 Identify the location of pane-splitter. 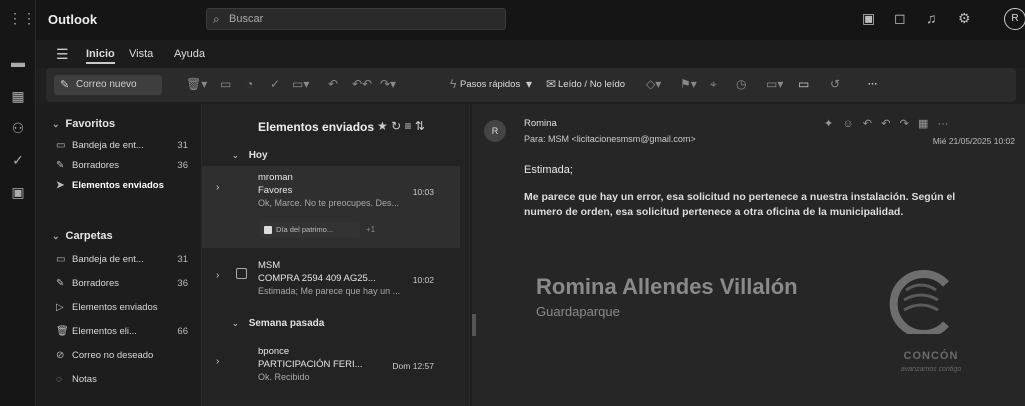
(474, 325).